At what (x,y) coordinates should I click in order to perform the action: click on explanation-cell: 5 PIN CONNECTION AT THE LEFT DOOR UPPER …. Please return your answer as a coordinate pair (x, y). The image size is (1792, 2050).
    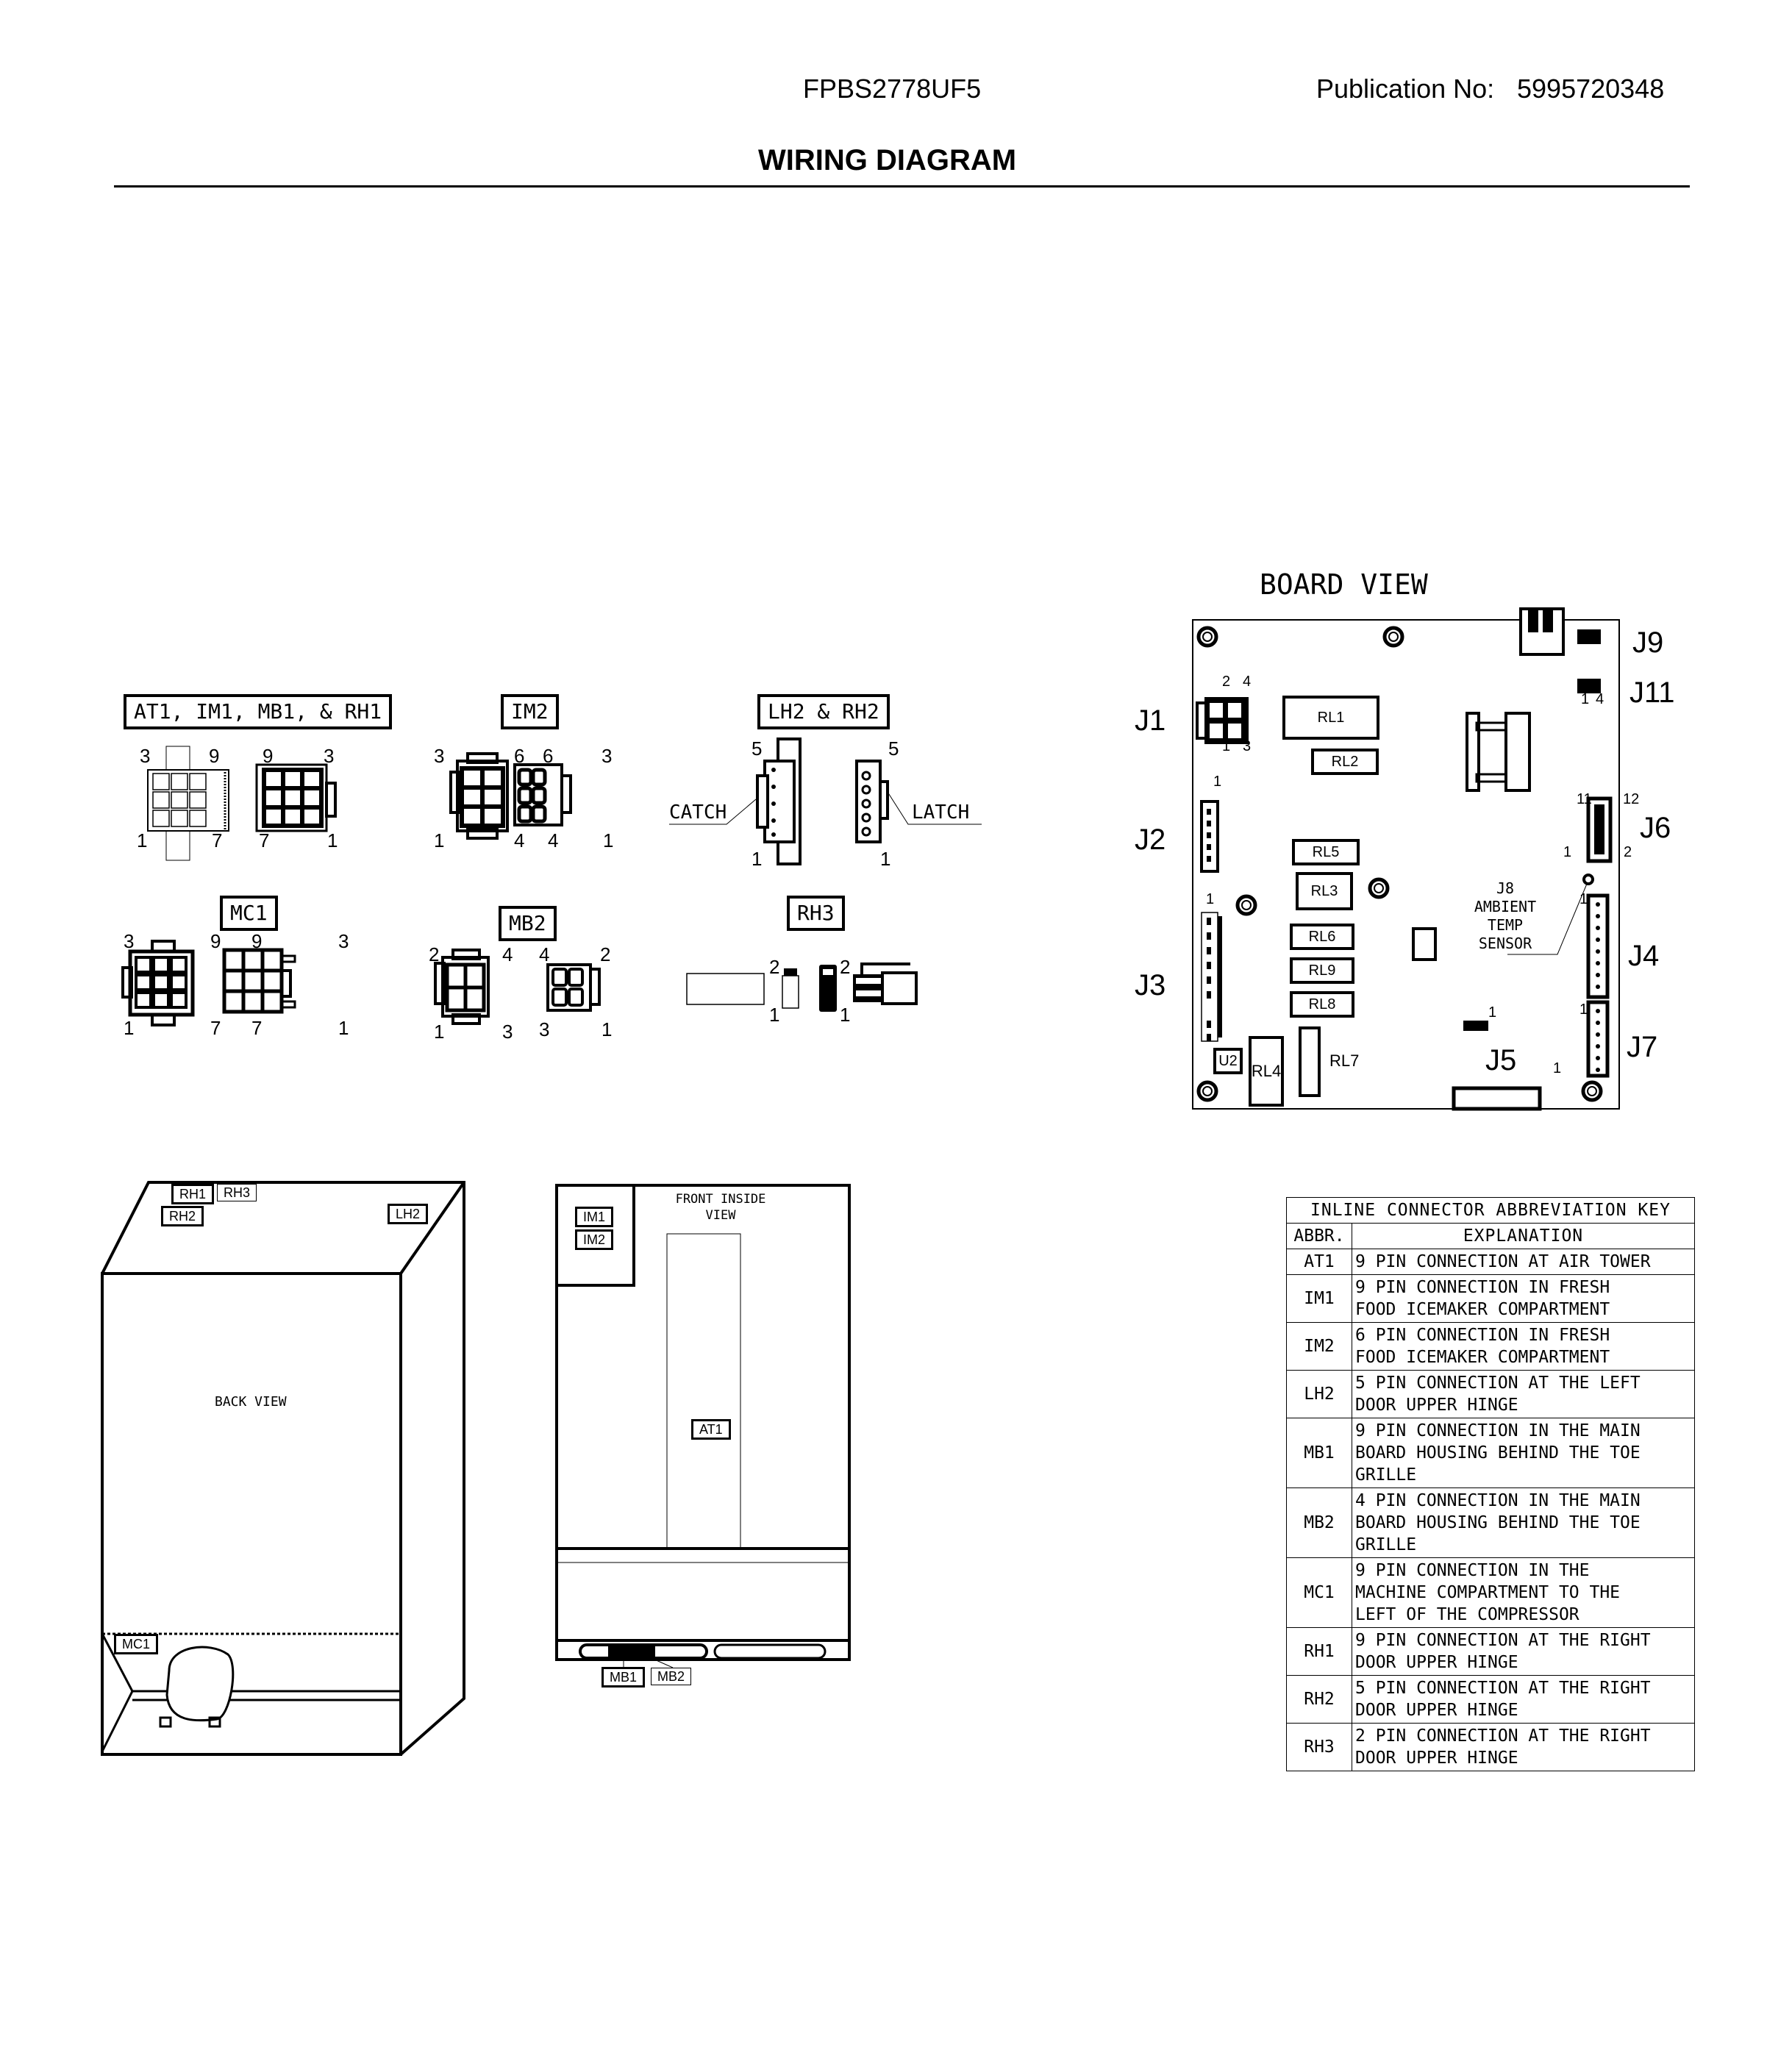
    Looking at the image, I should click on (1523, 1394).